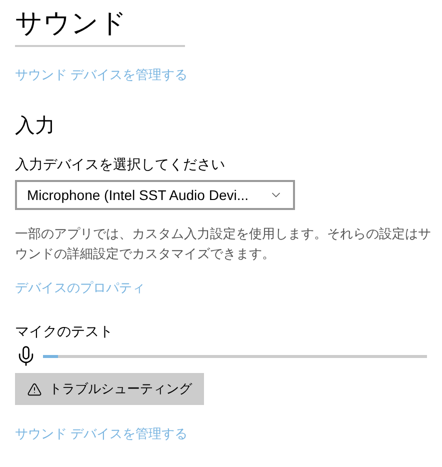  Describe the element at coordinates (71, 23) in the screenshot. I see `page-title: サウンド` at that location.